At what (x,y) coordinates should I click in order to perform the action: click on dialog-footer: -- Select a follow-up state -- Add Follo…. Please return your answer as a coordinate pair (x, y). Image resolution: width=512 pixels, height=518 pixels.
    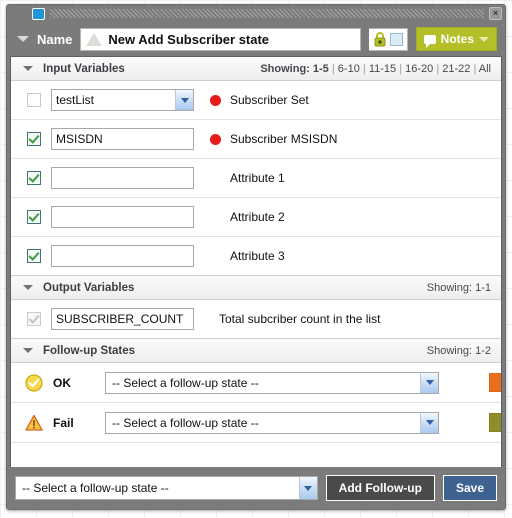
    Looking at the image, I should click on (256, 488).